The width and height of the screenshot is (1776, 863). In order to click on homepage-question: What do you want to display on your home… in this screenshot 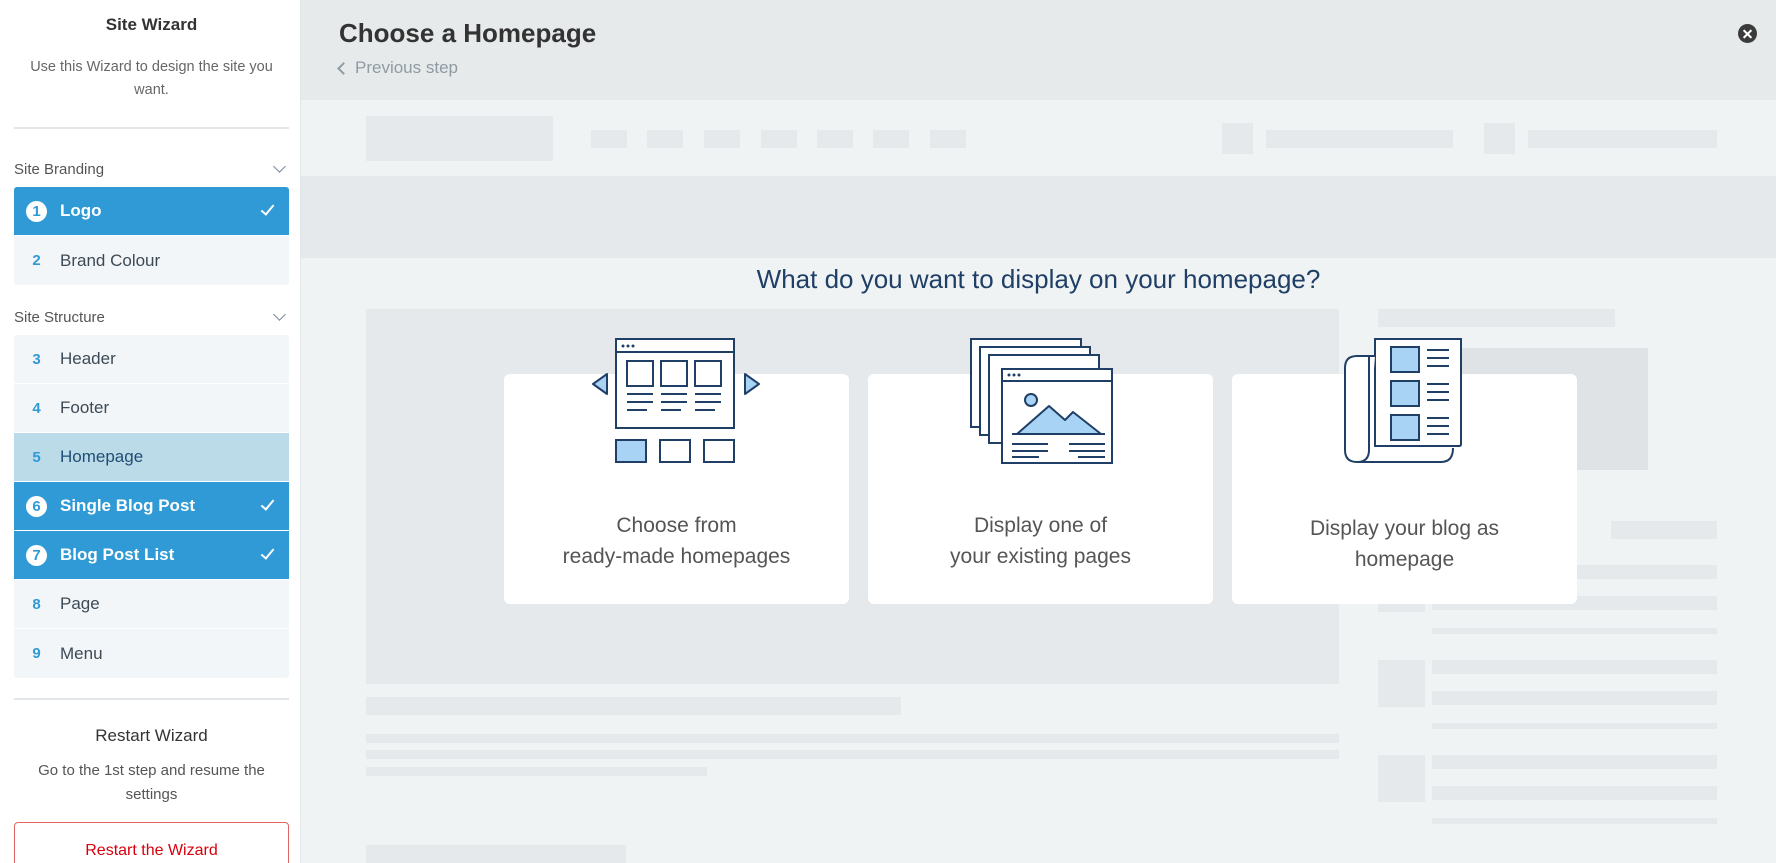, I will do `click(1038, 279)`.